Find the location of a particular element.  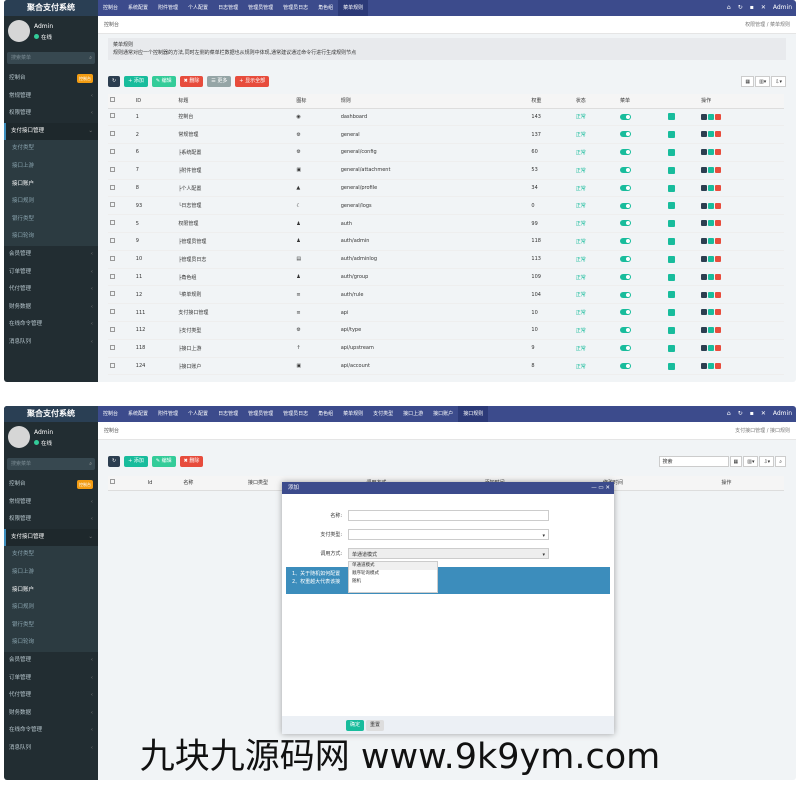

nav-tab: 接口上游 is located at coordinates (413, 414).